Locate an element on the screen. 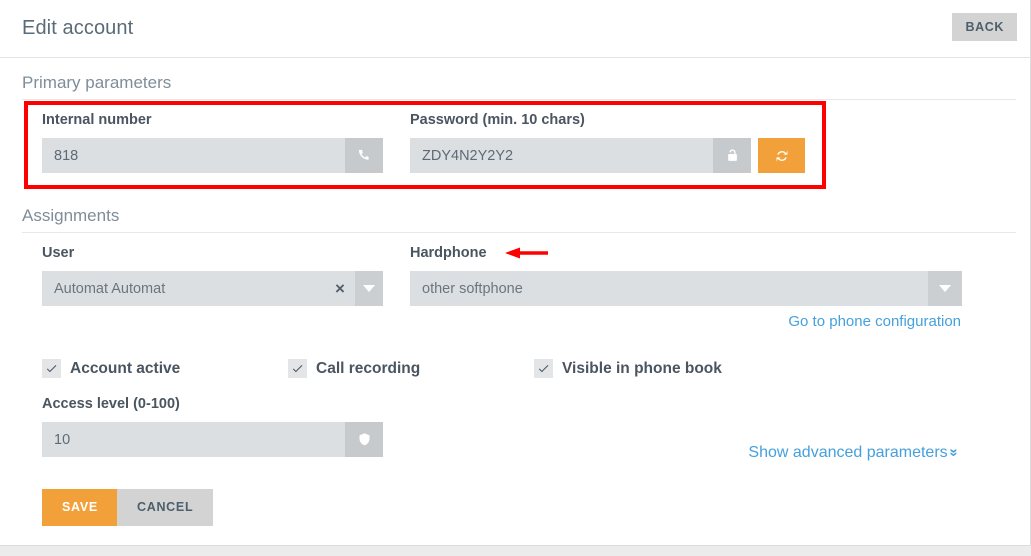 The image size is (1031, 556). primary-parameters-heading: Primary parameters is located at coordinates (97, 82).